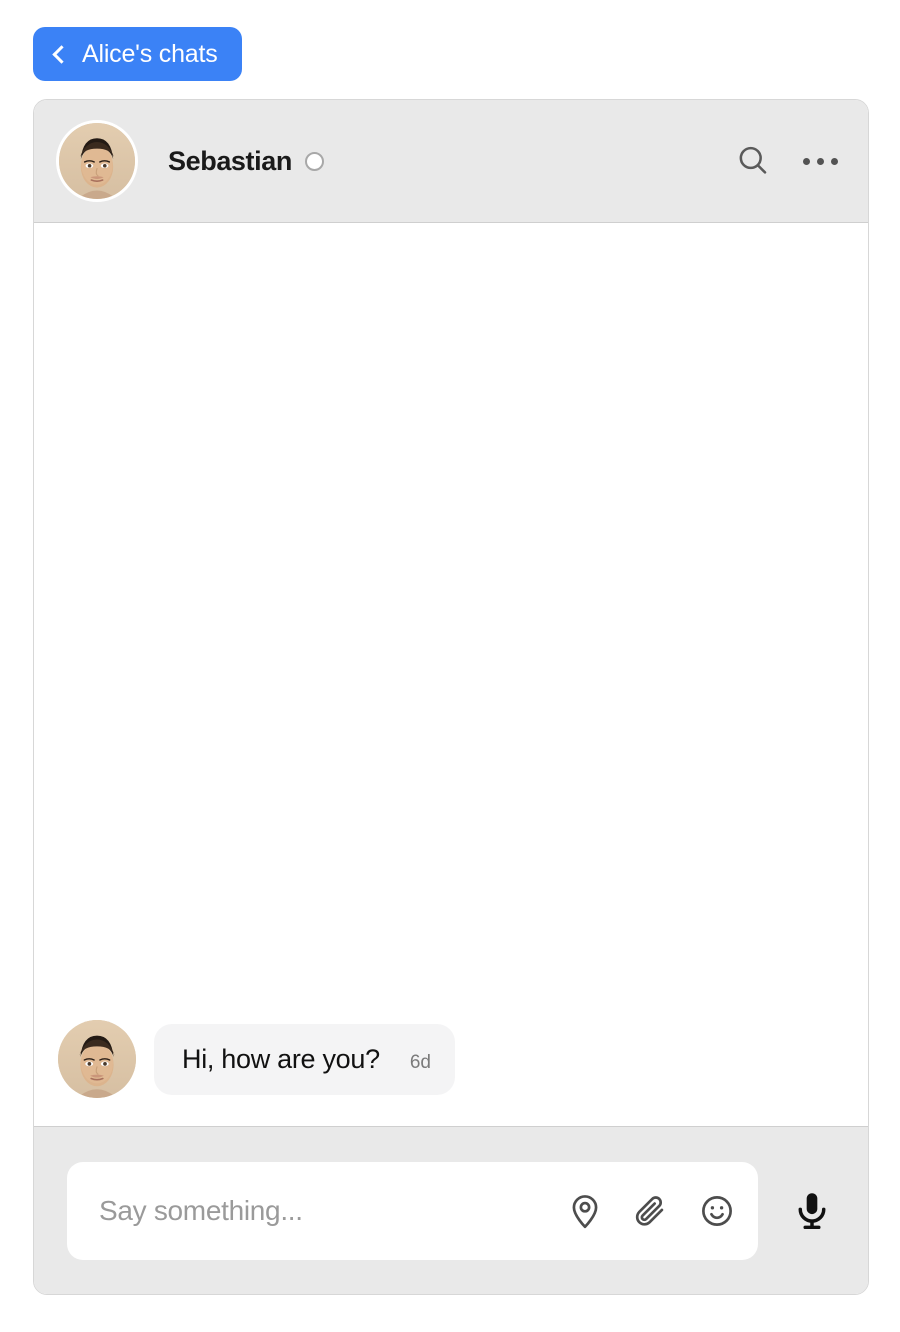 The width and height of the screenshot is (900, 1332). I want to click on more-options-button, so click(820, 161).